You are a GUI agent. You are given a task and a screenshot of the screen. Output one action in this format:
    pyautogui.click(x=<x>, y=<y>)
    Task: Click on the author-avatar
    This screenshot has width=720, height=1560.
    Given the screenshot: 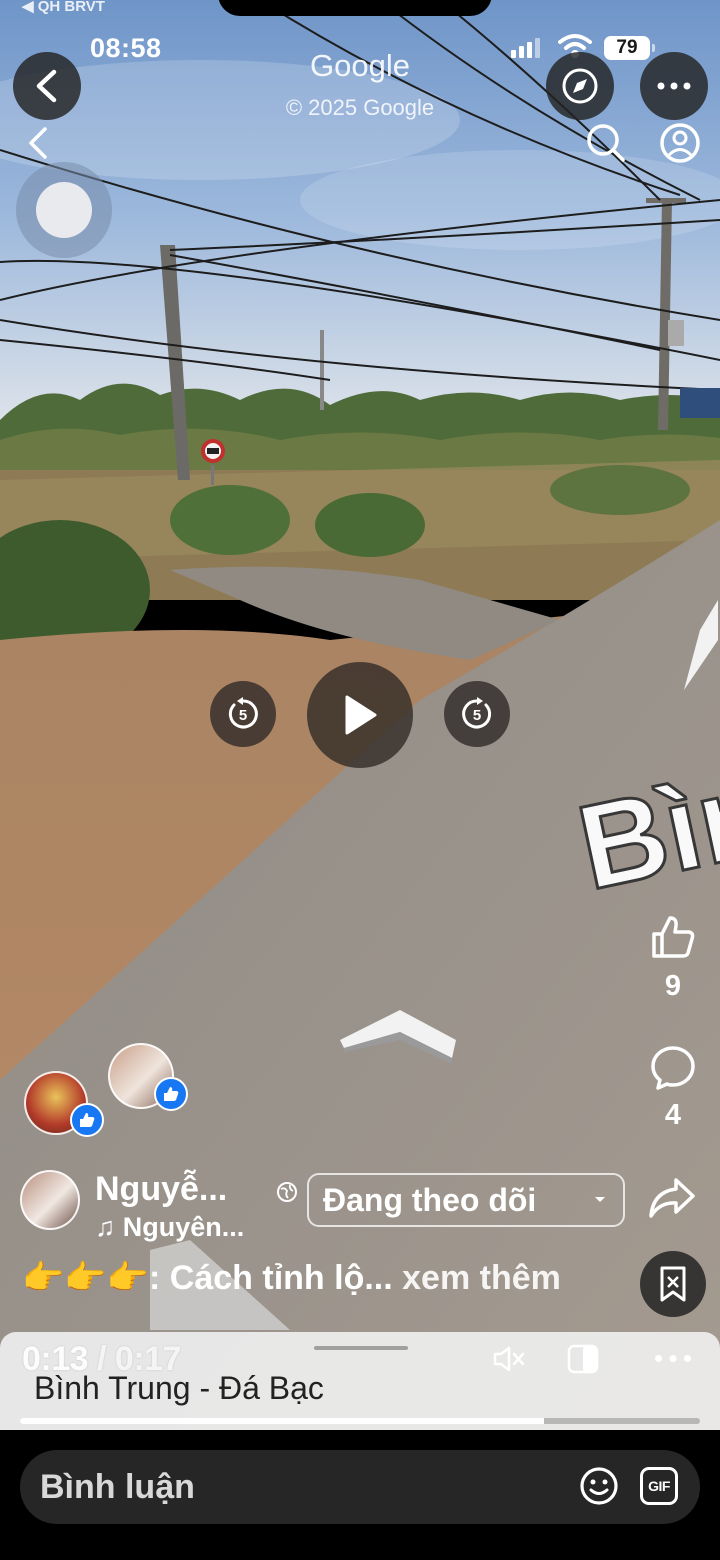 What is the action you would take?
    pyautogui.click(x=50, y=1200)
    